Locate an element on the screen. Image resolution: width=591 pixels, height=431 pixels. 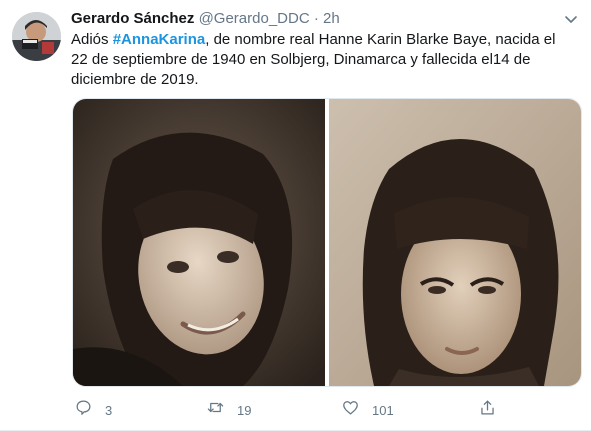
share-icon is located at coordinates (487, 410).